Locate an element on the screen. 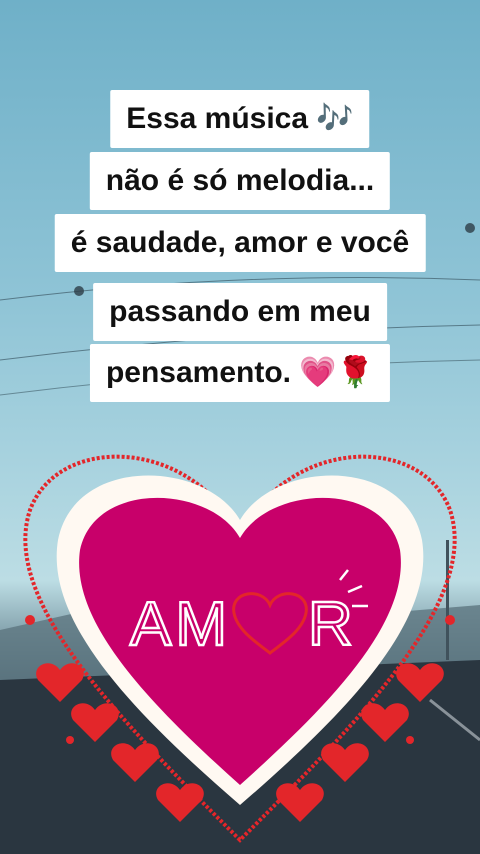 The width and height of the screenshot is (480, 854). caption-line-4: passando em meu is located at coordinates (240, 312).